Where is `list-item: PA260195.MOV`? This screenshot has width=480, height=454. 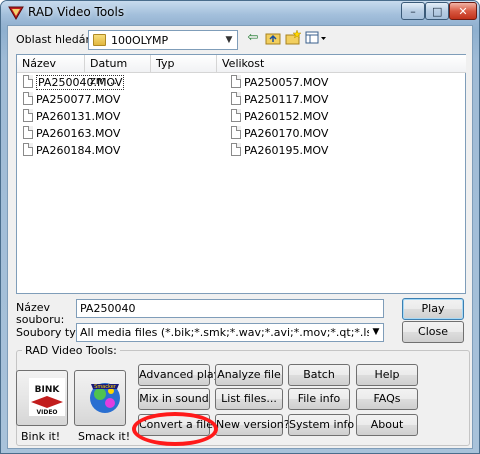 list-item: PA260195.MOV is located at coordinates (279, 151).